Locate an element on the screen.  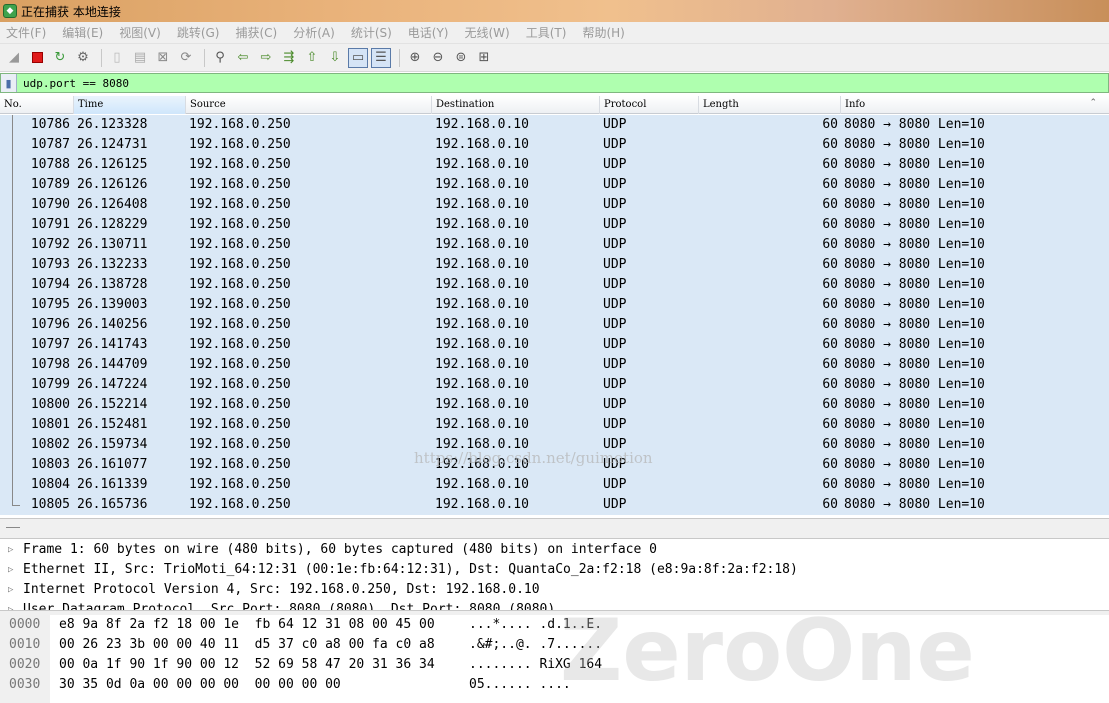
menu-analyze: 分析(A) is located at coordinates (314, 32).